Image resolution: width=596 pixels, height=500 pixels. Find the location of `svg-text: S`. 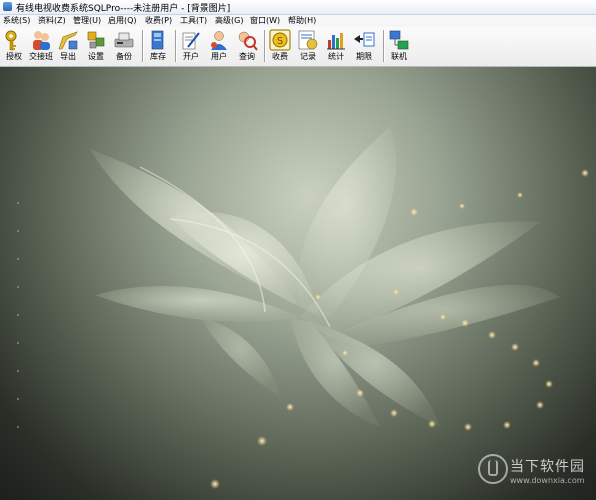

svg-text: S is located at coordinates (280, 41).